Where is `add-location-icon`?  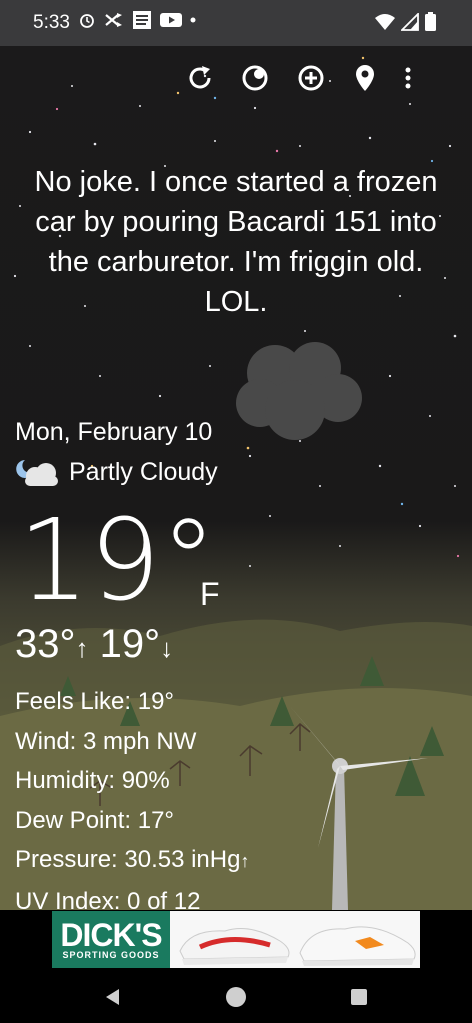
add-location-icon is located at coordinates (311, 78).